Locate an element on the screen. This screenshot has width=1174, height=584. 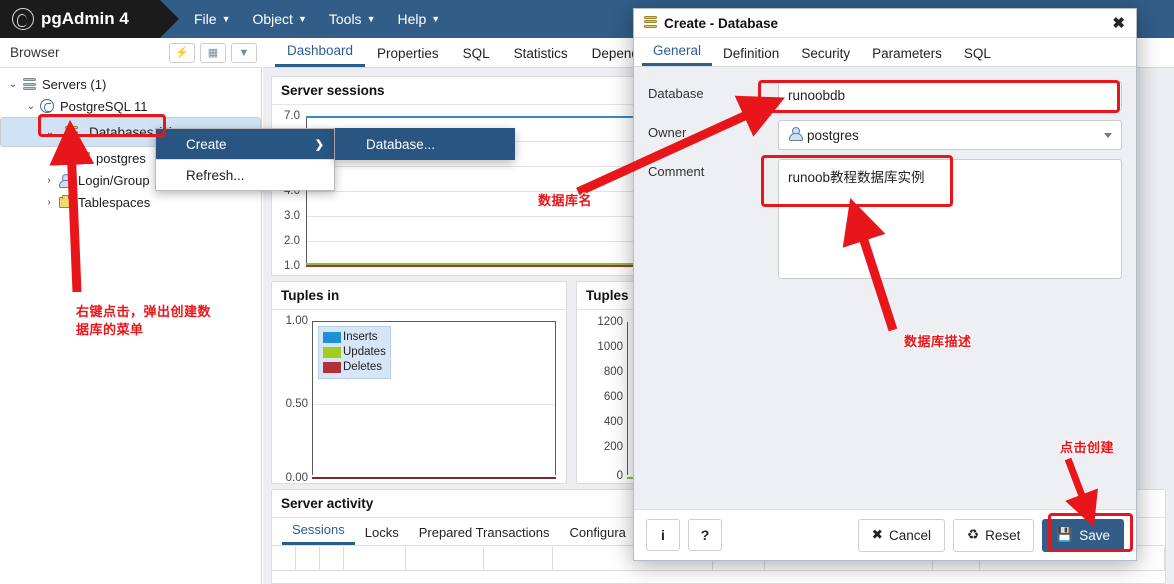
database-field-label: Database is located at coordinates (676, 93).